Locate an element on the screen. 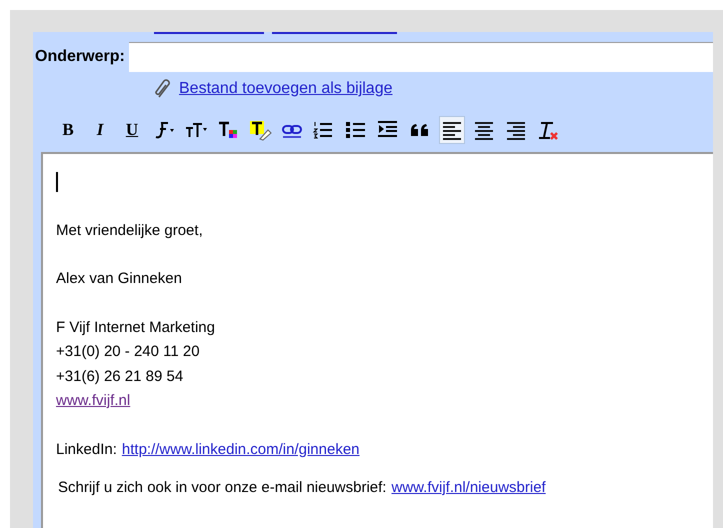 The width and height of the screenshot is (723, 528). subject-label: Onderwerp: is located at coordinates (80, 57).